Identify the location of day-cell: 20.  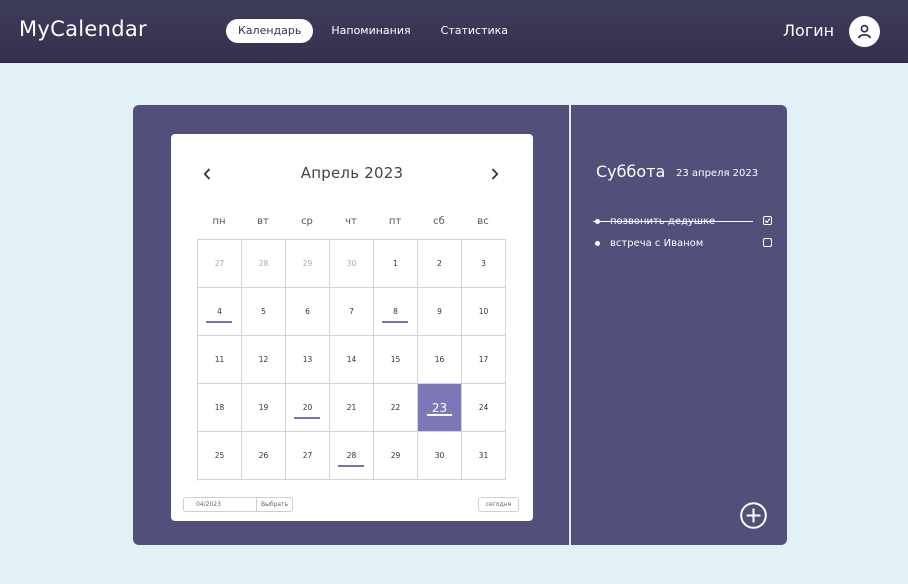
(308, 408).